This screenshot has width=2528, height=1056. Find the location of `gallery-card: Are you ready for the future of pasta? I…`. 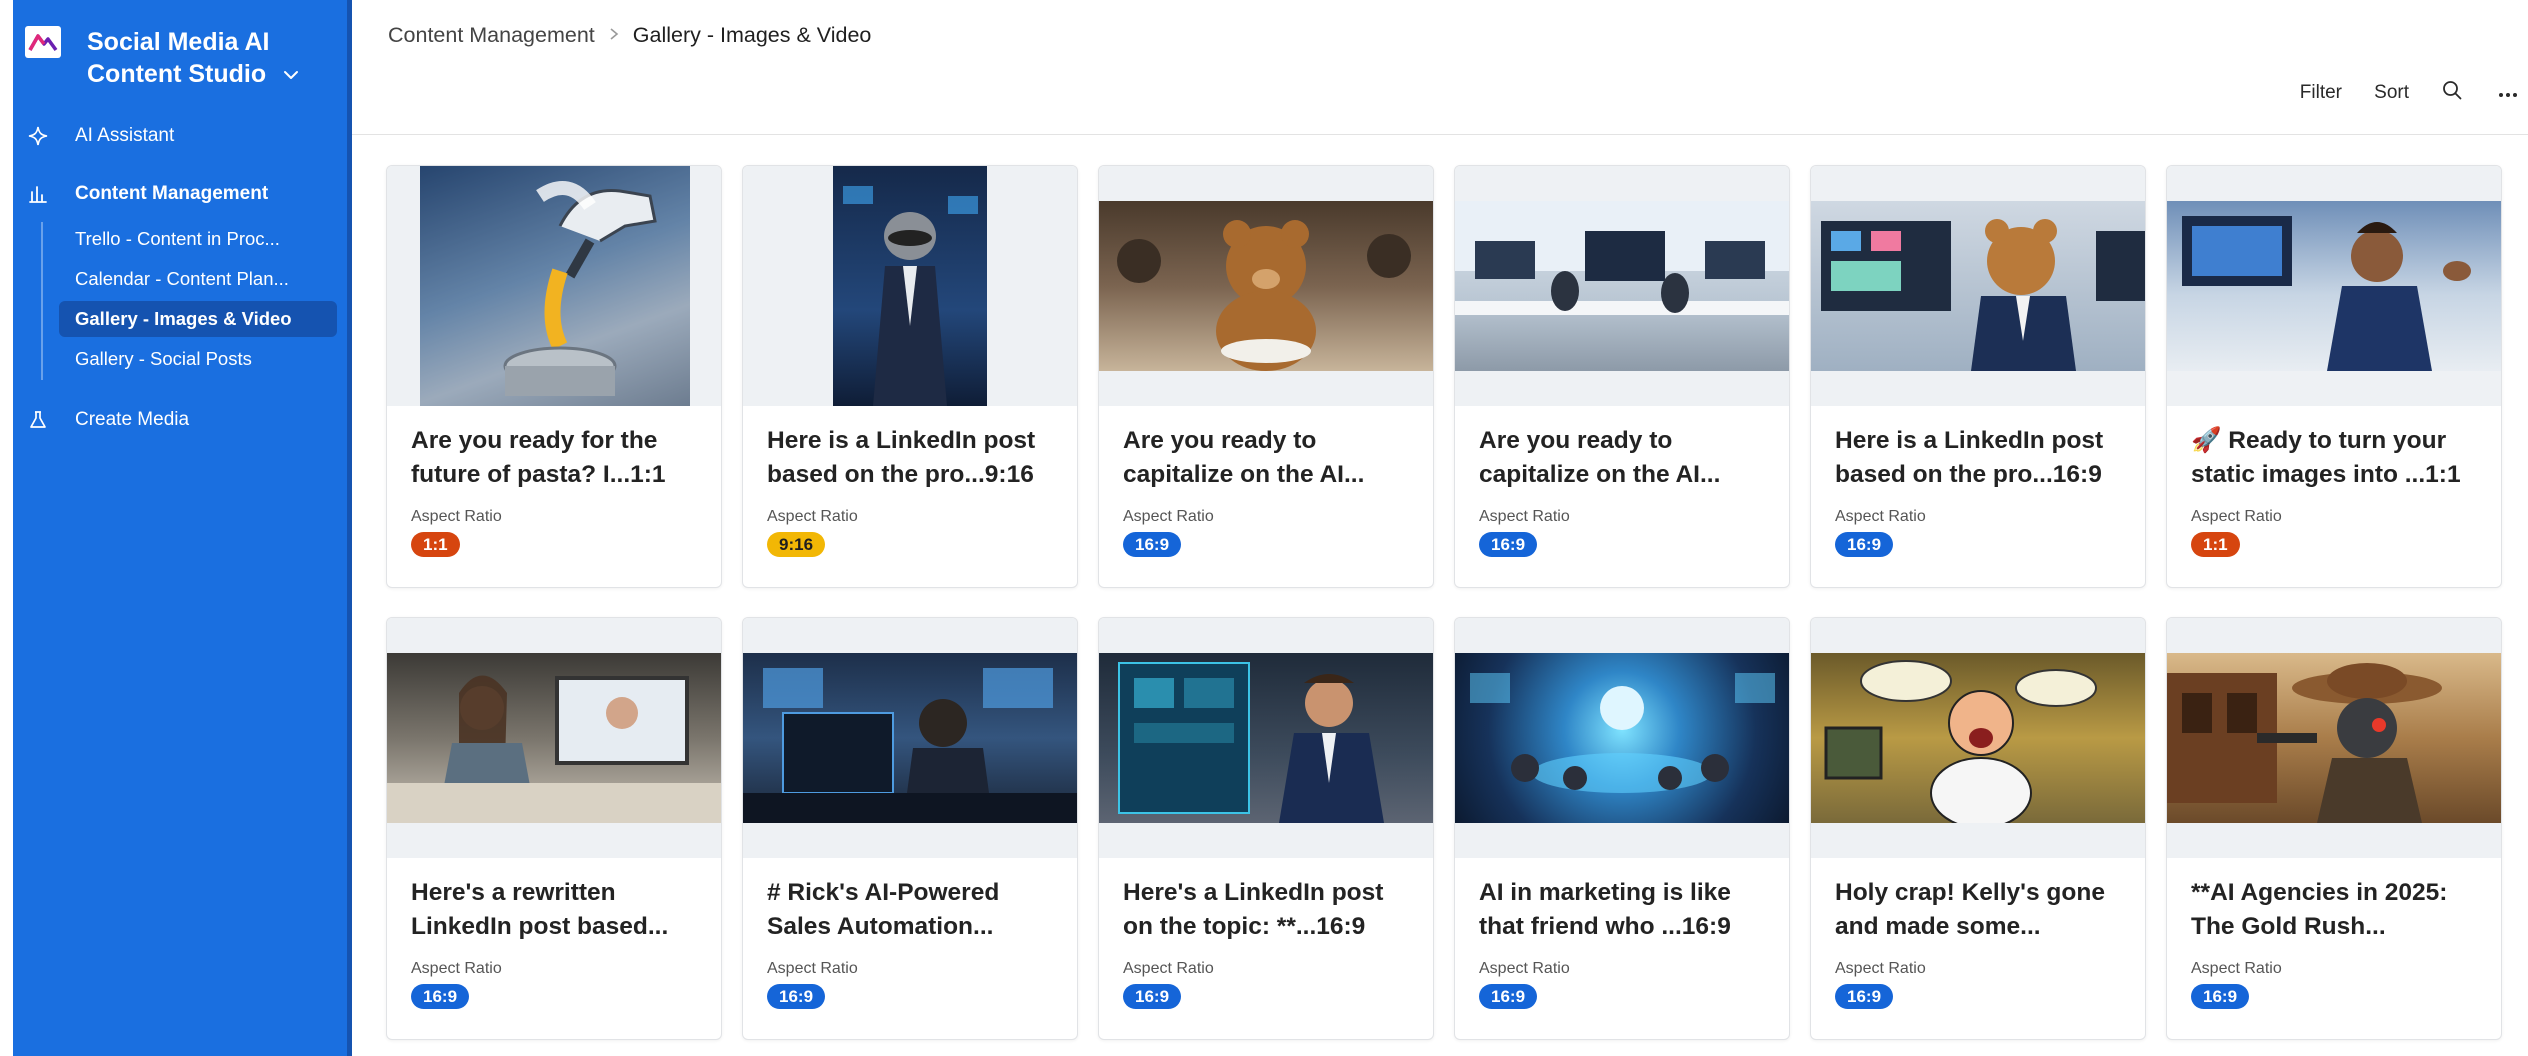

gallery-card: Are you ready for the future of pasta? I… is located at coordinates (554, 376).